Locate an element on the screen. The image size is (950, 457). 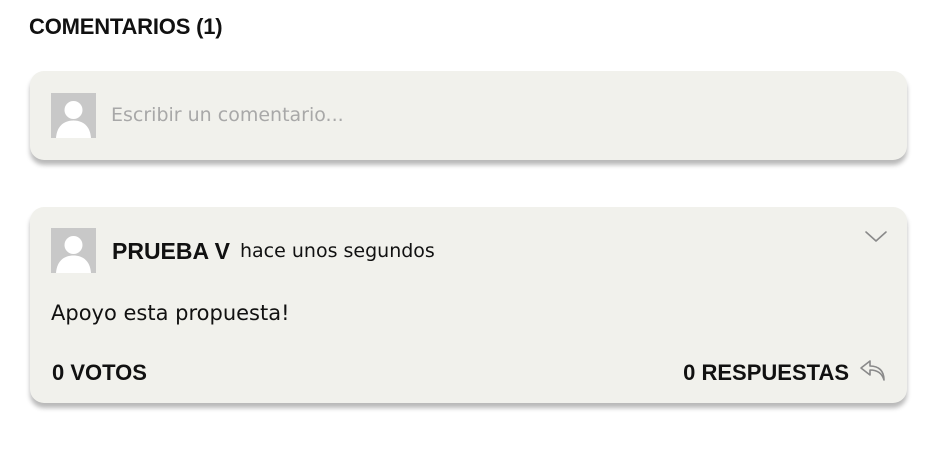
comment-timestamp: hace unos segundos is located at coordinates (337, 251).